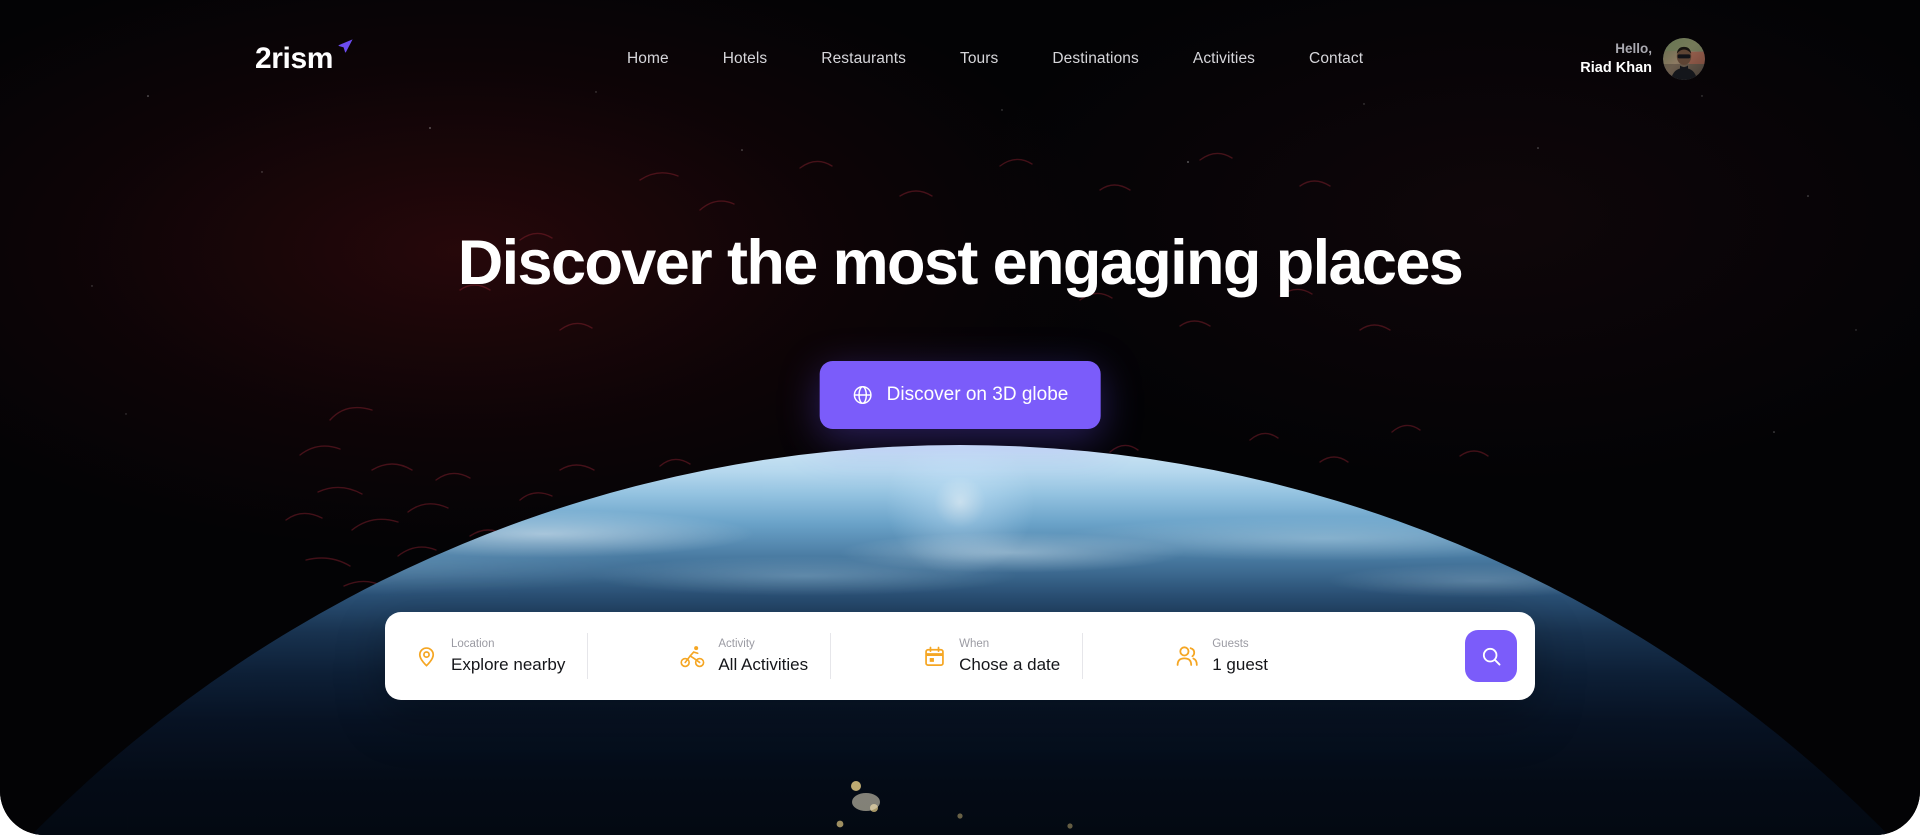  I want to click on nav-item-hotels: Hotels, so click(745, 59).